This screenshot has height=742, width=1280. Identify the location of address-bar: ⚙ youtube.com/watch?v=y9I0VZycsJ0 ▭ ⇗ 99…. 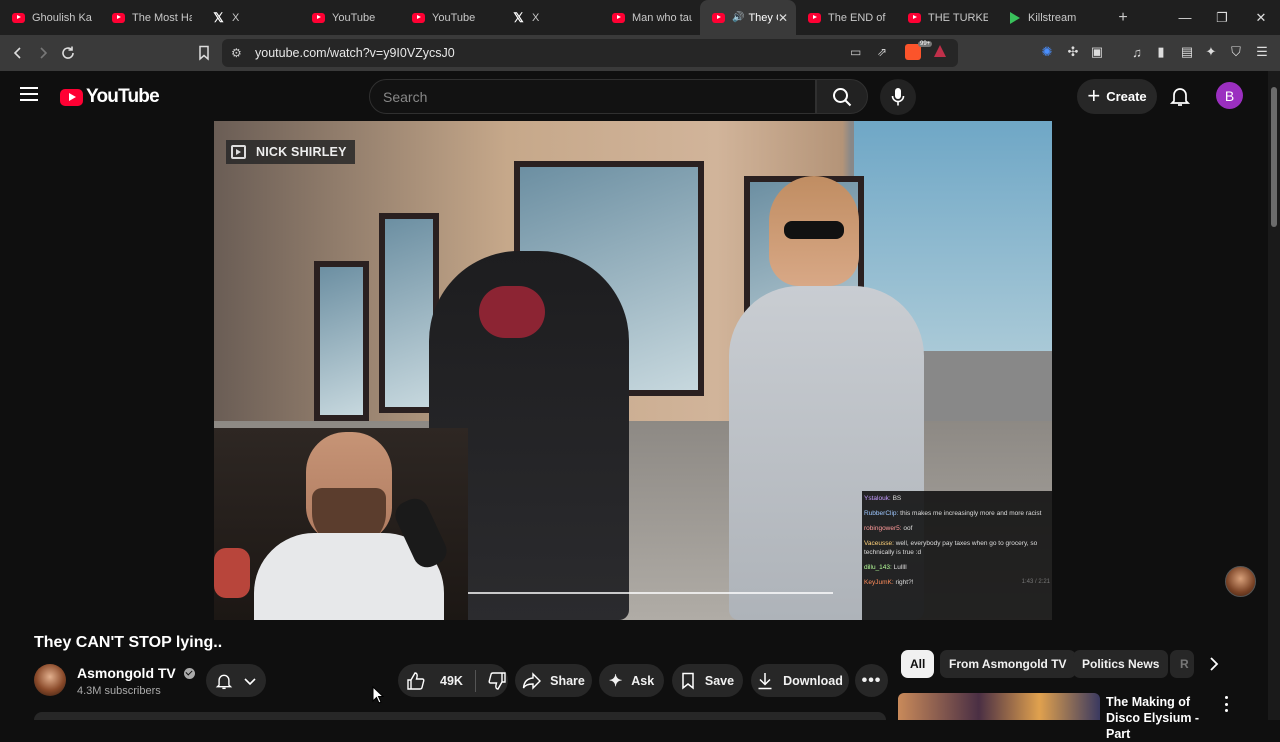
(590, 53).